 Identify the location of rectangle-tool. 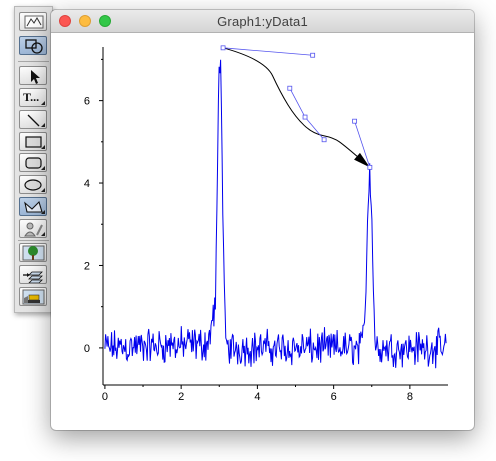
(33, 141).